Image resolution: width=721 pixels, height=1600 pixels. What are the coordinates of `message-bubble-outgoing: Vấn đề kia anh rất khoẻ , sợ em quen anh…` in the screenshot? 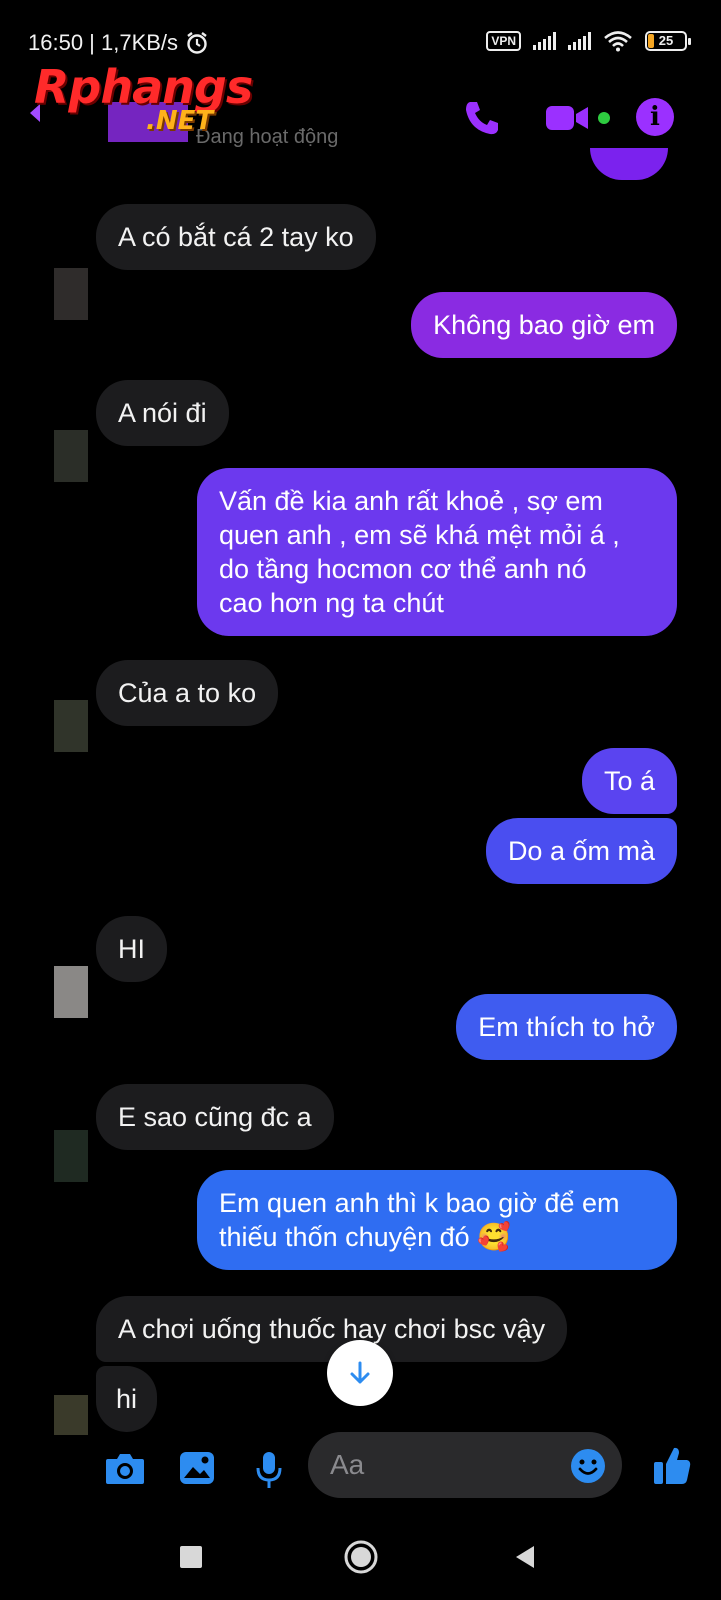 It's located at (437, 552).